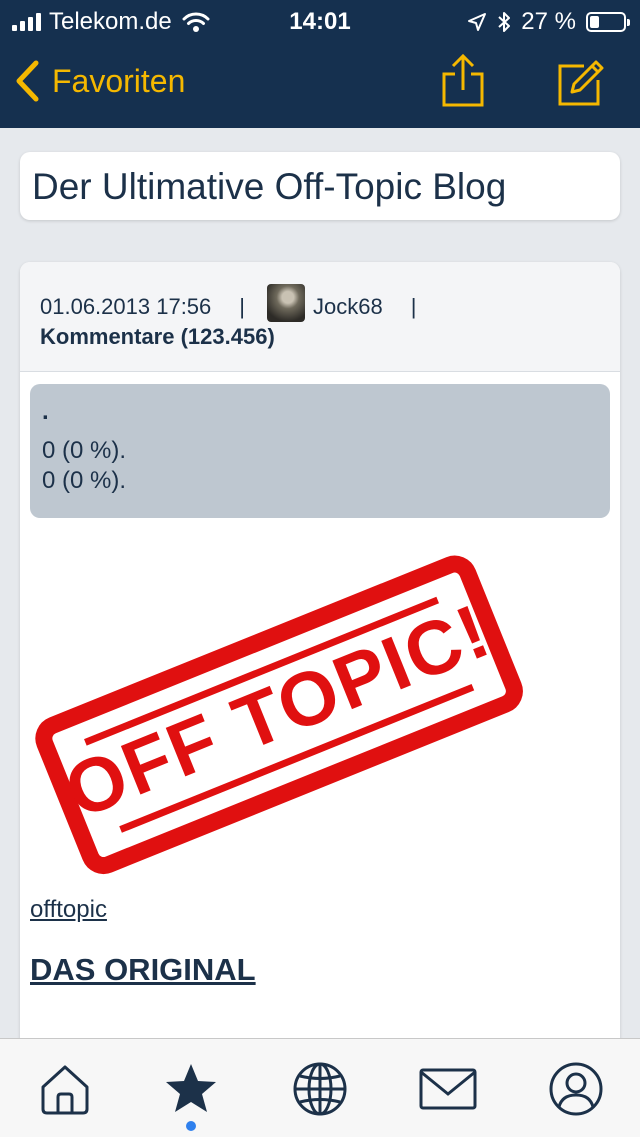 The image size is (640, 1137). Describe the element at coordinates (463, 80) in the screenshot. I see `share-icon` at that location.